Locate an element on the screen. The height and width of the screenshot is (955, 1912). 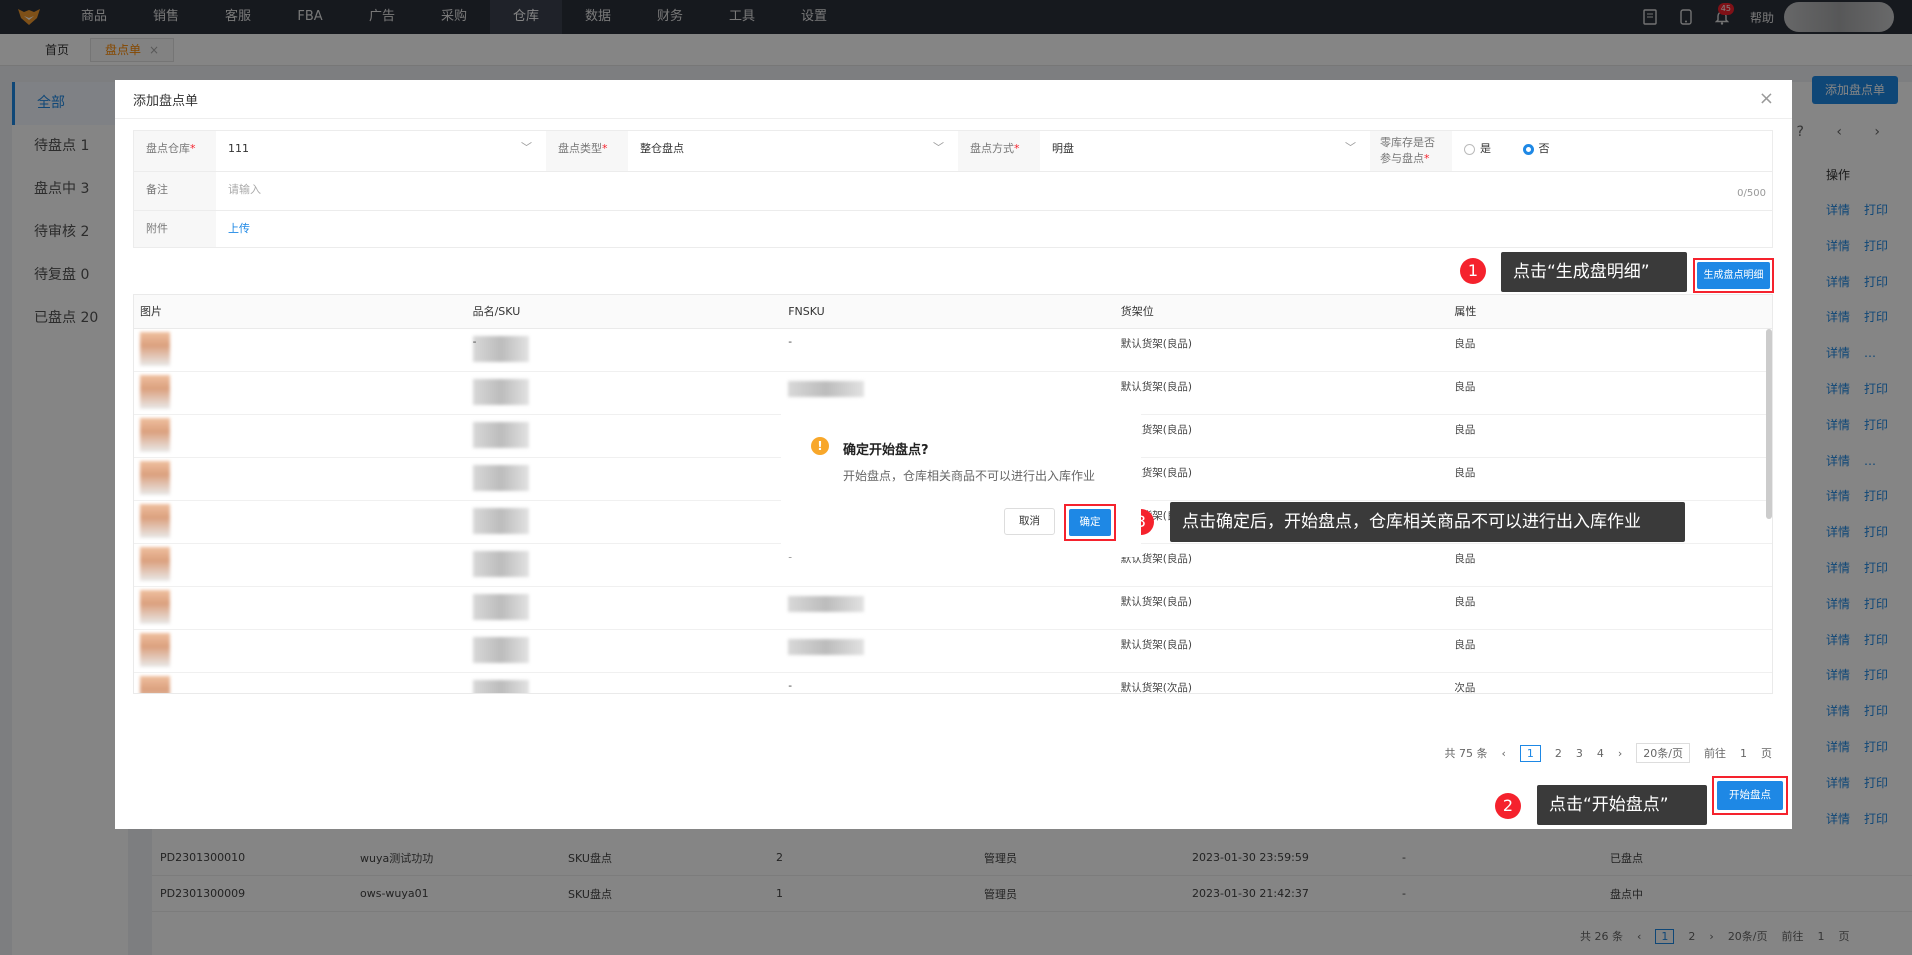
prev-page: ‹ is located at coordinates (1503, 753).